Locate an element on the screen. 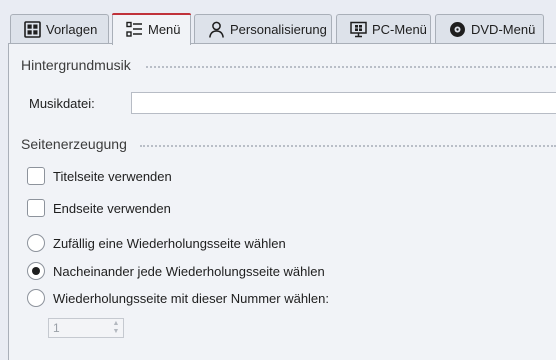 The image size is (556, 360). disc-icon is located at coordinates (457, 30).